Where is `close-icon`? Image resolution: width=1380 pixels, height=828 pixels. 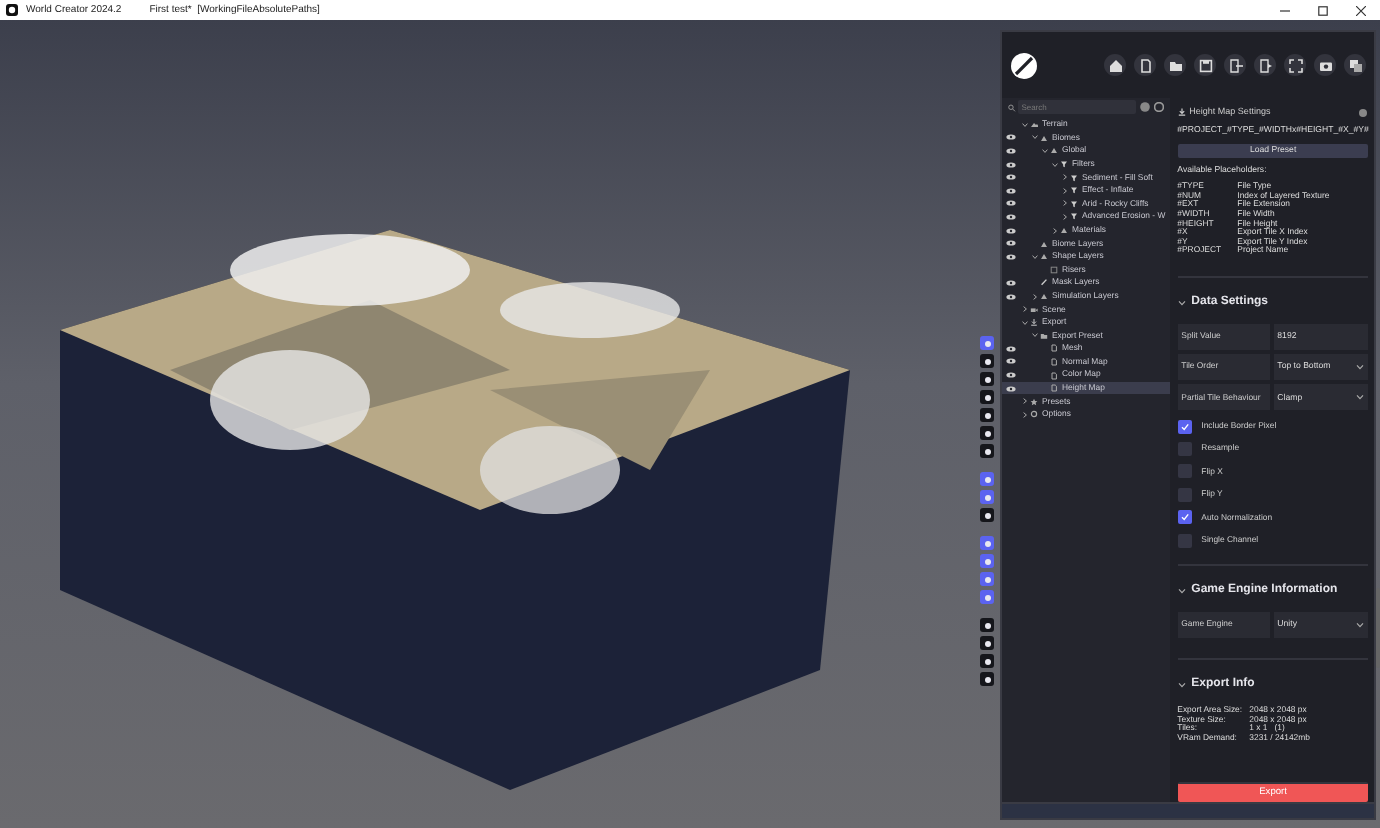 close-icon is located at coordinates (1361, 10).